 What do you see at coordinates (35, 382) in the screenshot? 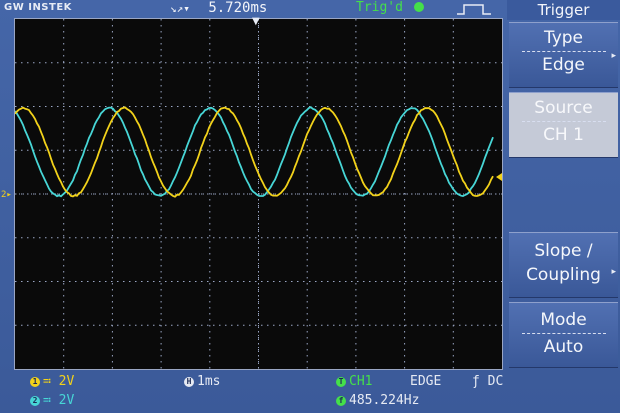
I see `ch1-badge-icon: 1` at bounding box center [35, 382].